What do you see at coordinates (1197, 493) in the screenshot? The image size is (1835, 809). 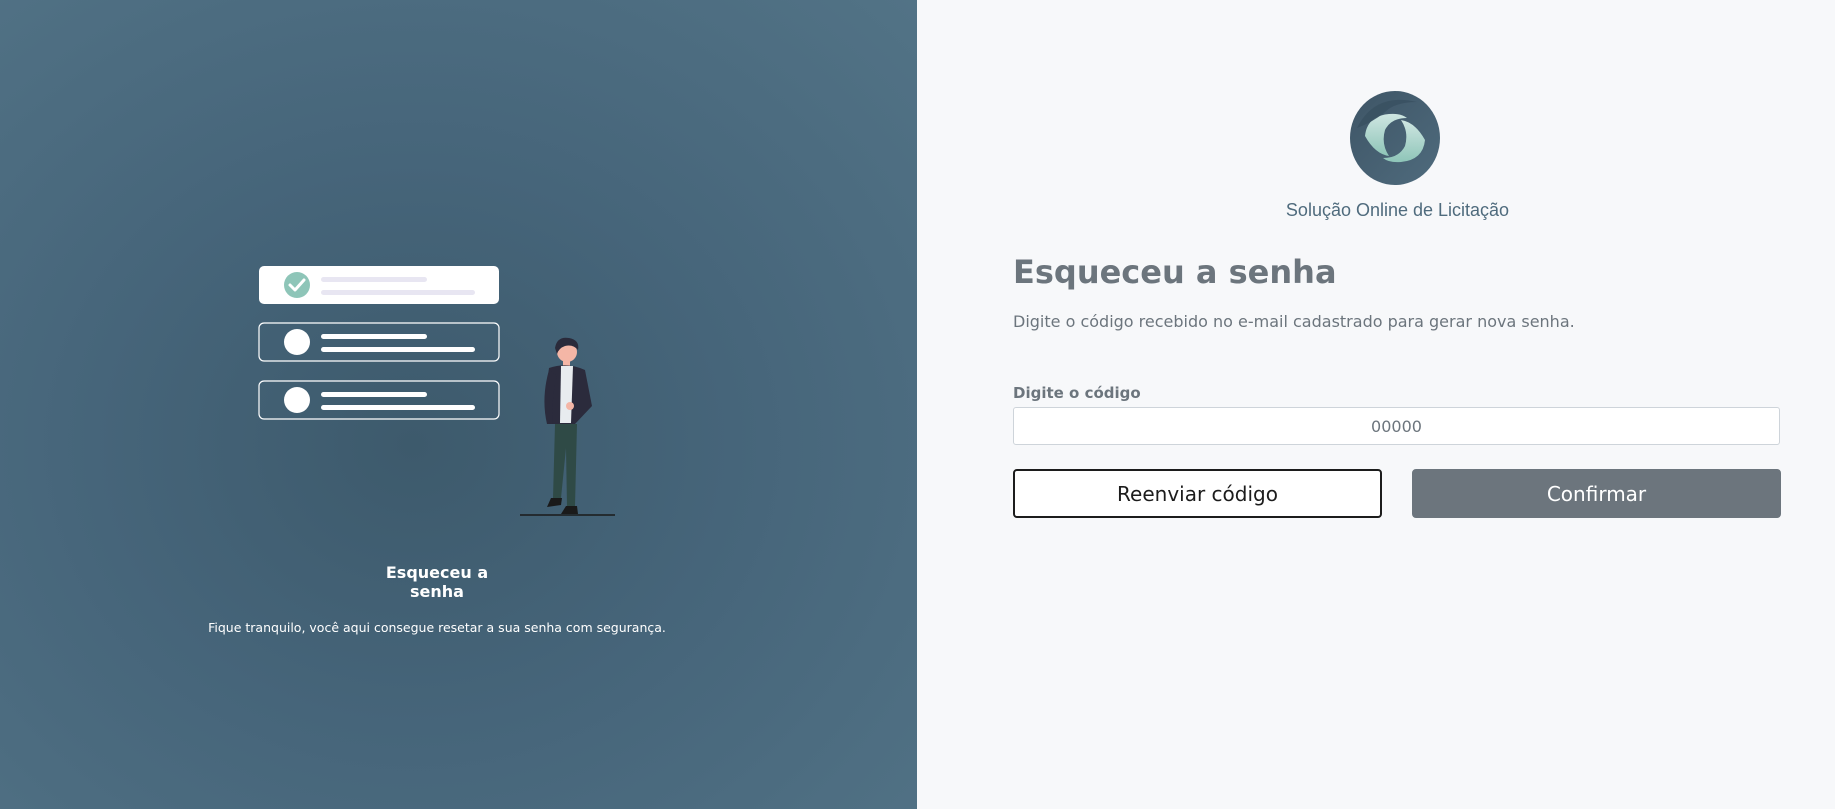 I see `resend-code-button: Reenviar código` at bounding box center [1197, 493].